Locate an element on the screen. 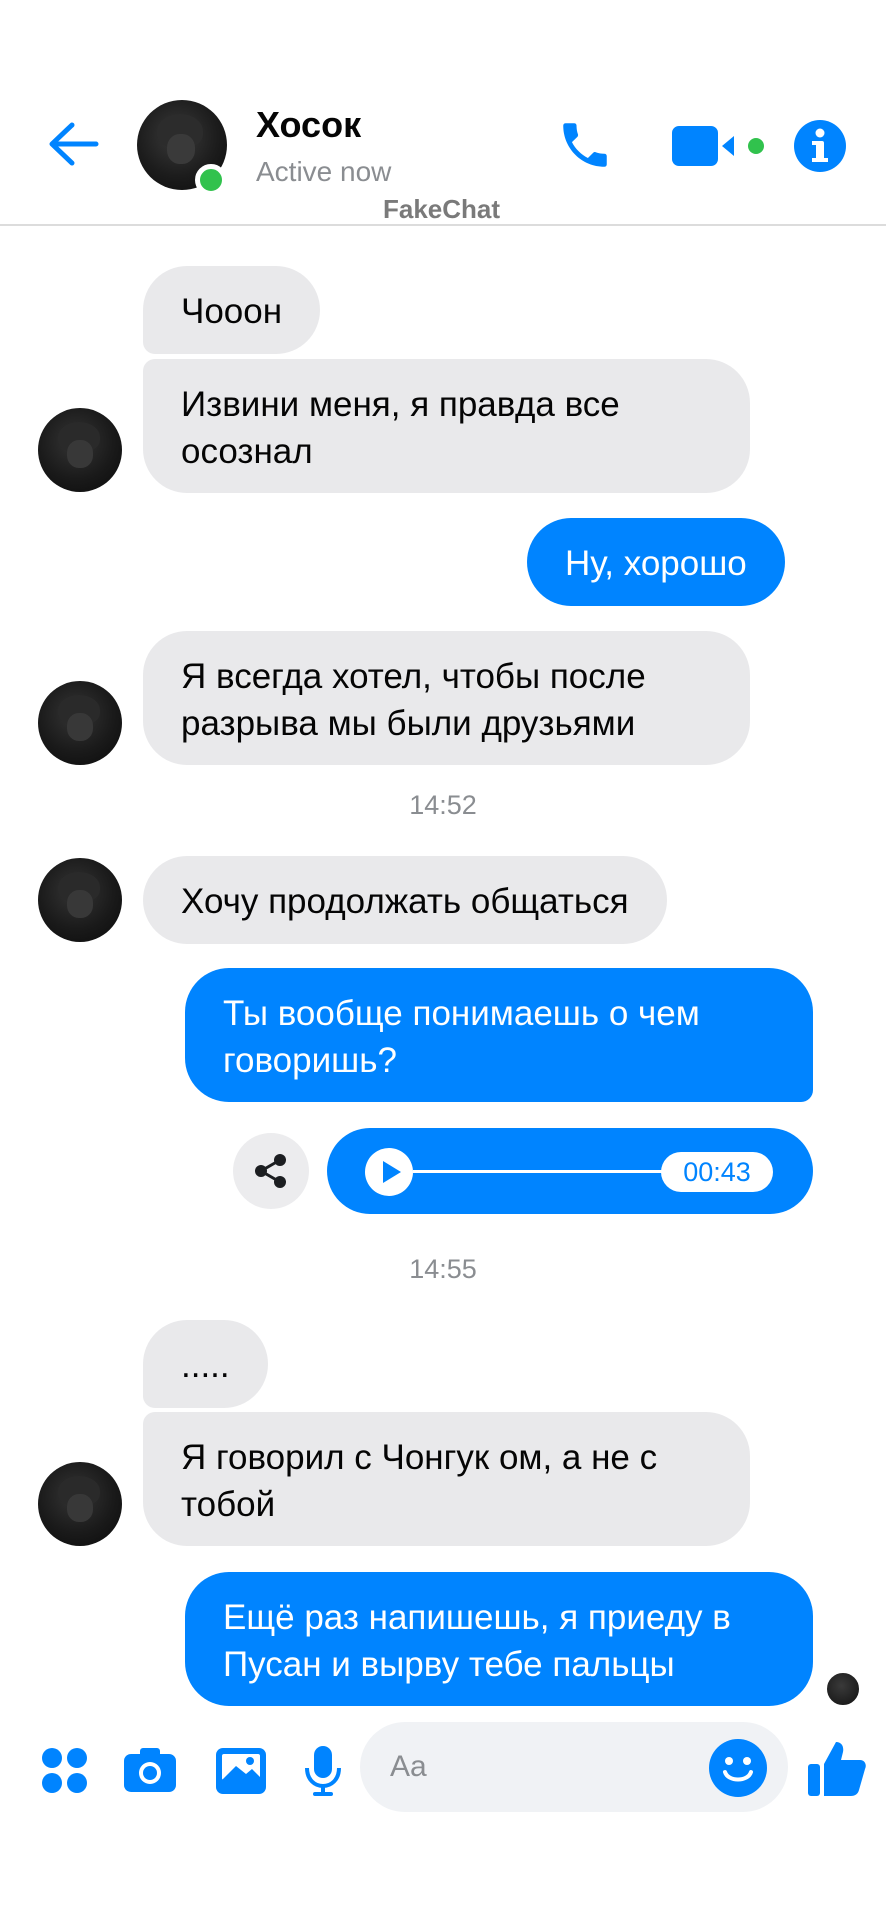 Image resolution: width=886 pixels, height=1920 pixels. gallery-icon is located at coordinates (242, 1770).